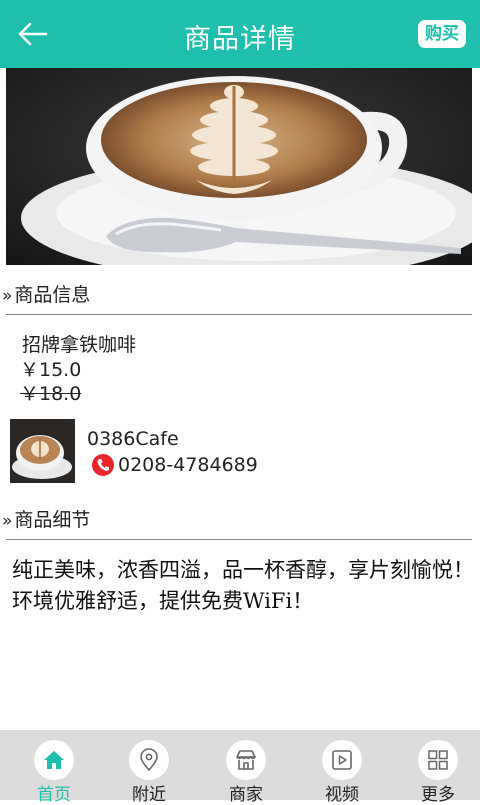  What do you see at coordinates (438, 760) in the screenshot?
I see `grid-icon` at bounding box center [438, 760].